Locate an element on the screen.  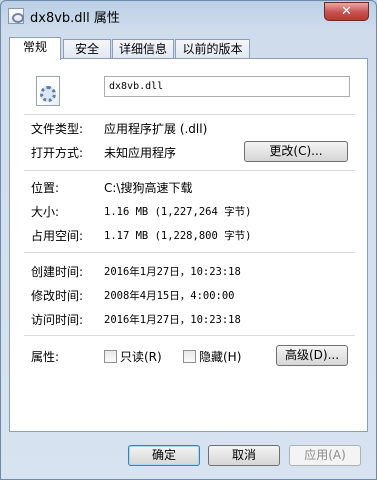
tab-security: 安全 is located at coordinates (87, 49).